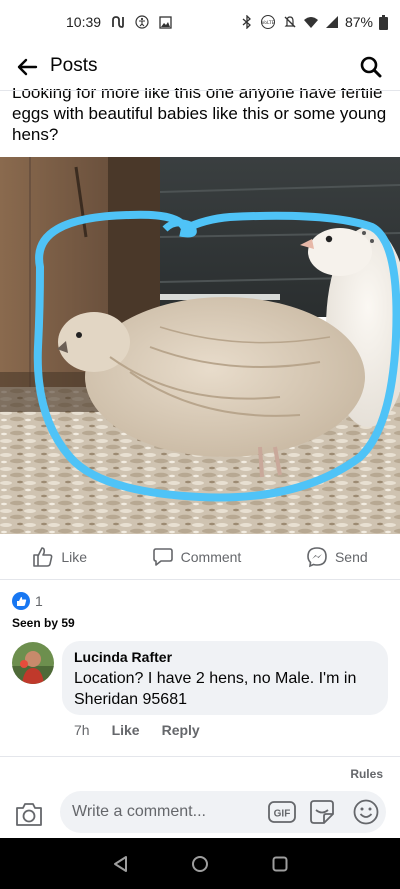 The height and width of the screenshot is (889, 400). I want to click on accessibility-icon, so click(142, 22).